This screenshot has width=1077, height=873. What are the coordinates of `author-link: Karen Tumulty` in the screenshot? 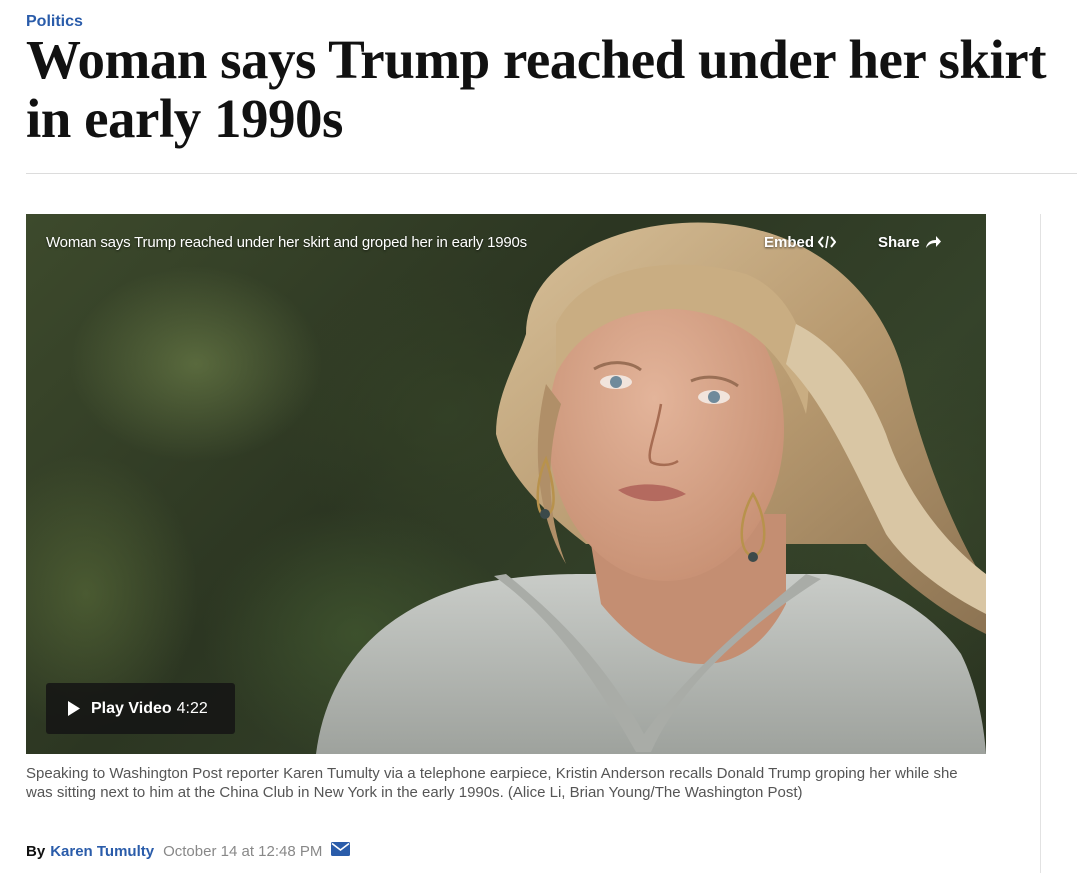 It's located at (102, 852).